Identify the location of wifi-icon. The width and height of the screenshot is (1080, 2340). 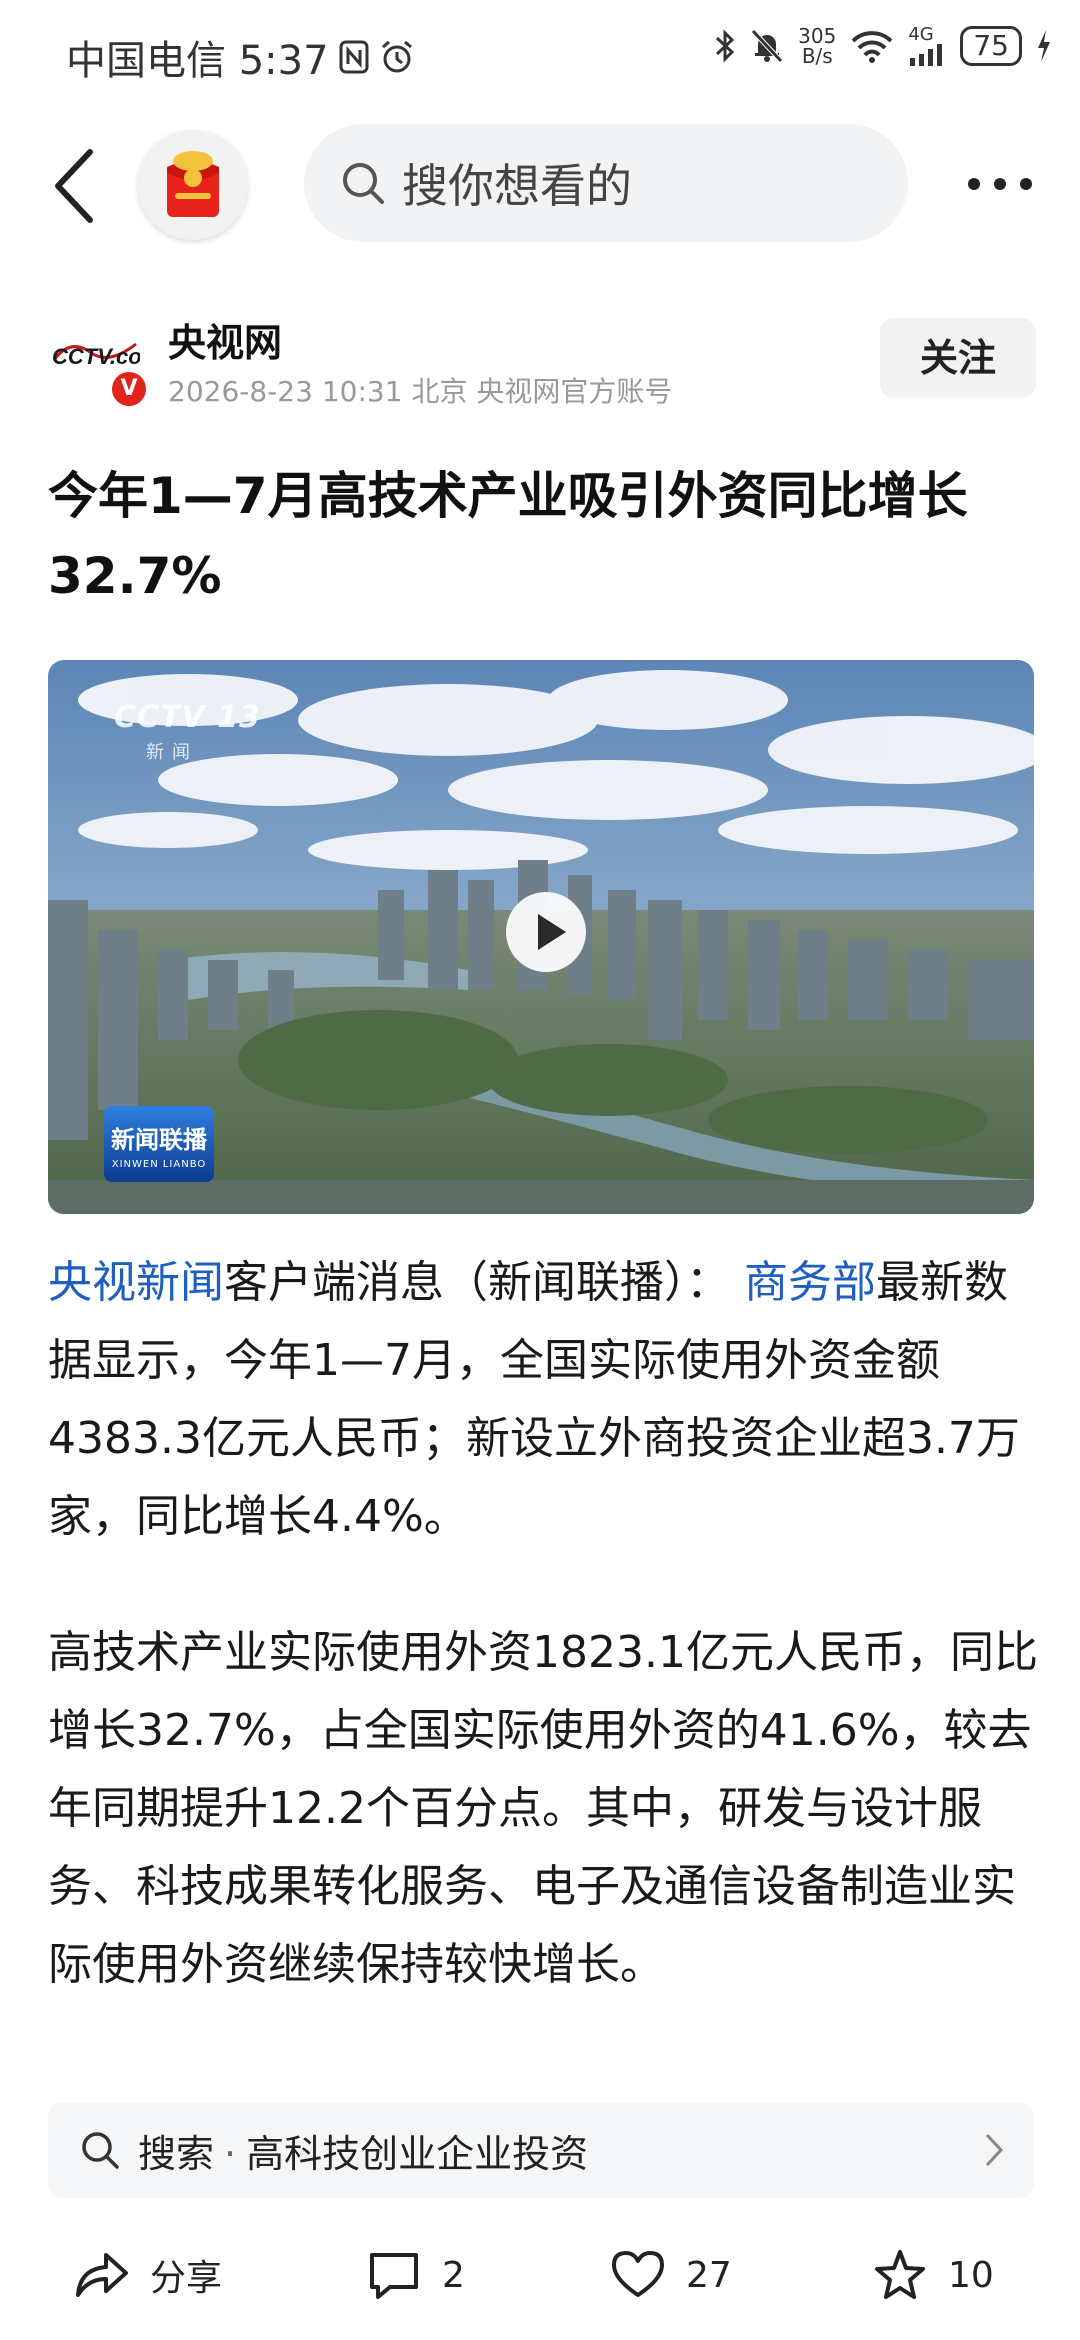
(872, 47).